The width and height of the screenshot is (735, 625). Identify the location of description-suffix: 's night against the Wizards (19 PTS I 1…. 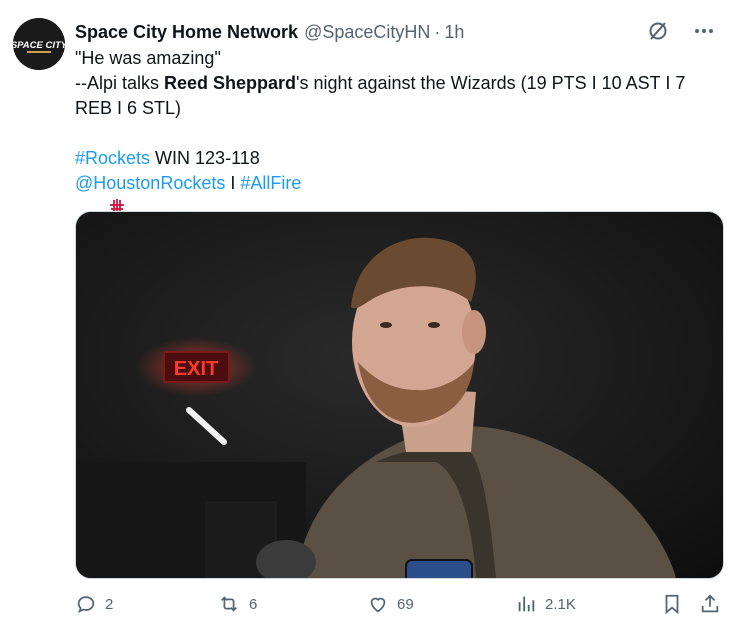
(491, 83).